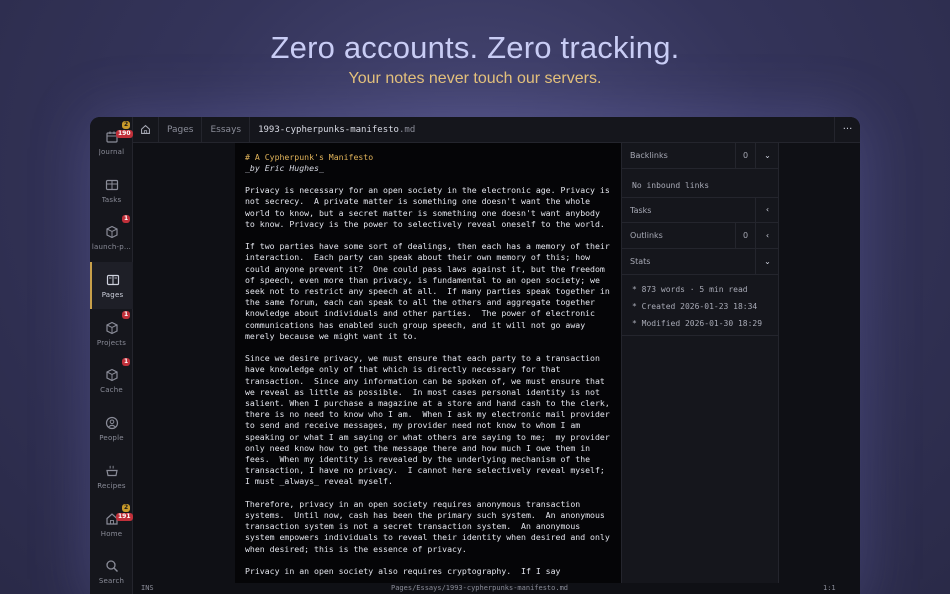 This screenshot has height=594, width=950. Describe the element at coordinates (111, 580) in the screenshot. I see `sidebar-item-label: Search` at that location.